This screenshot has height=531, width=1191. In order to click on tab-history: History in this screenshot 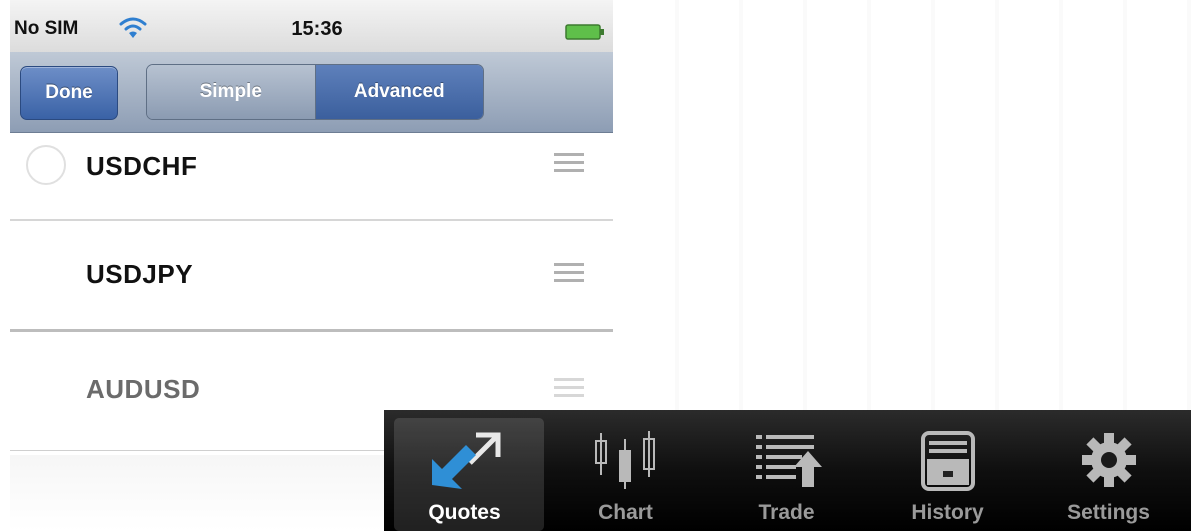, I will do `click(947, 470)`.